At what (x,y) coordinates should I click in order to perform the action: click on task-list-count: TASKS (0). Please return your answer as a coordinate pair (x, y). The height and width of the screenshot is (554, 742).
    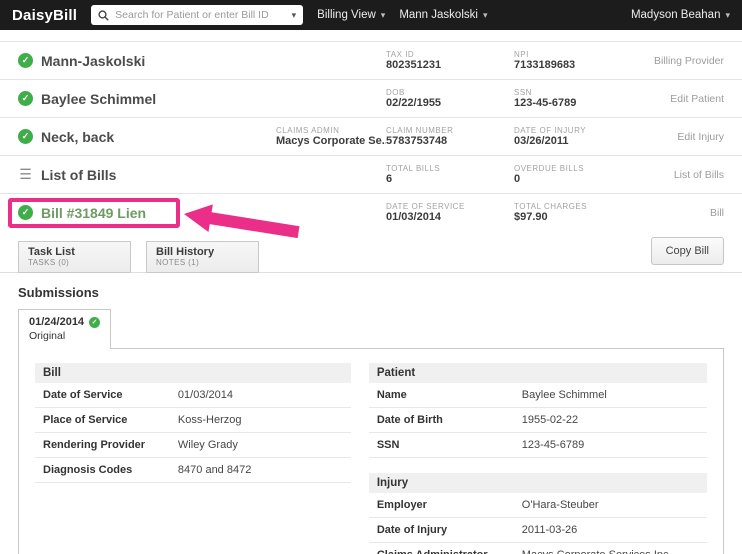
    Looking at the image, I should click on (49, 262).